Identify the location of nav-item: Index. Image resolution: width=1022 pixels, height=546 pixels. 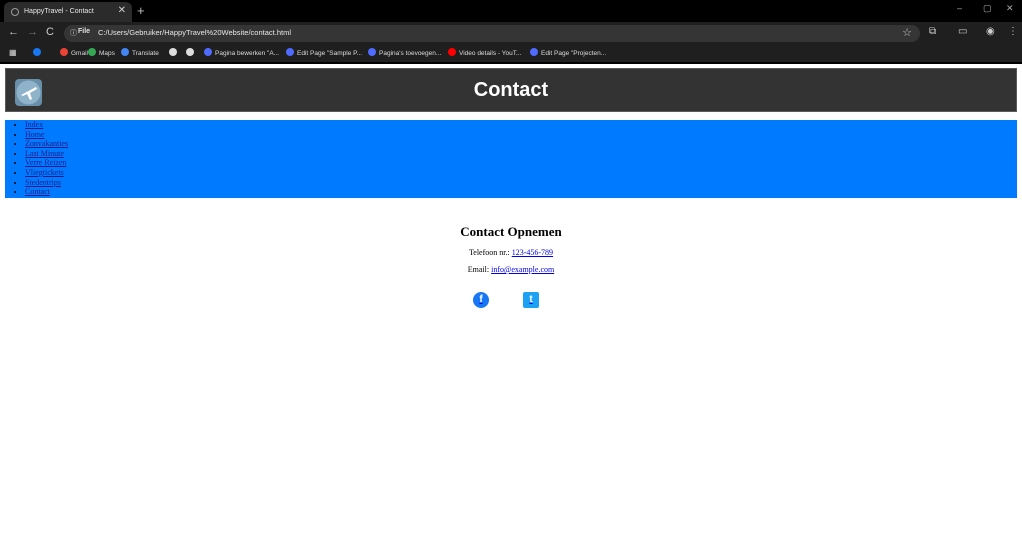
(521, 125).